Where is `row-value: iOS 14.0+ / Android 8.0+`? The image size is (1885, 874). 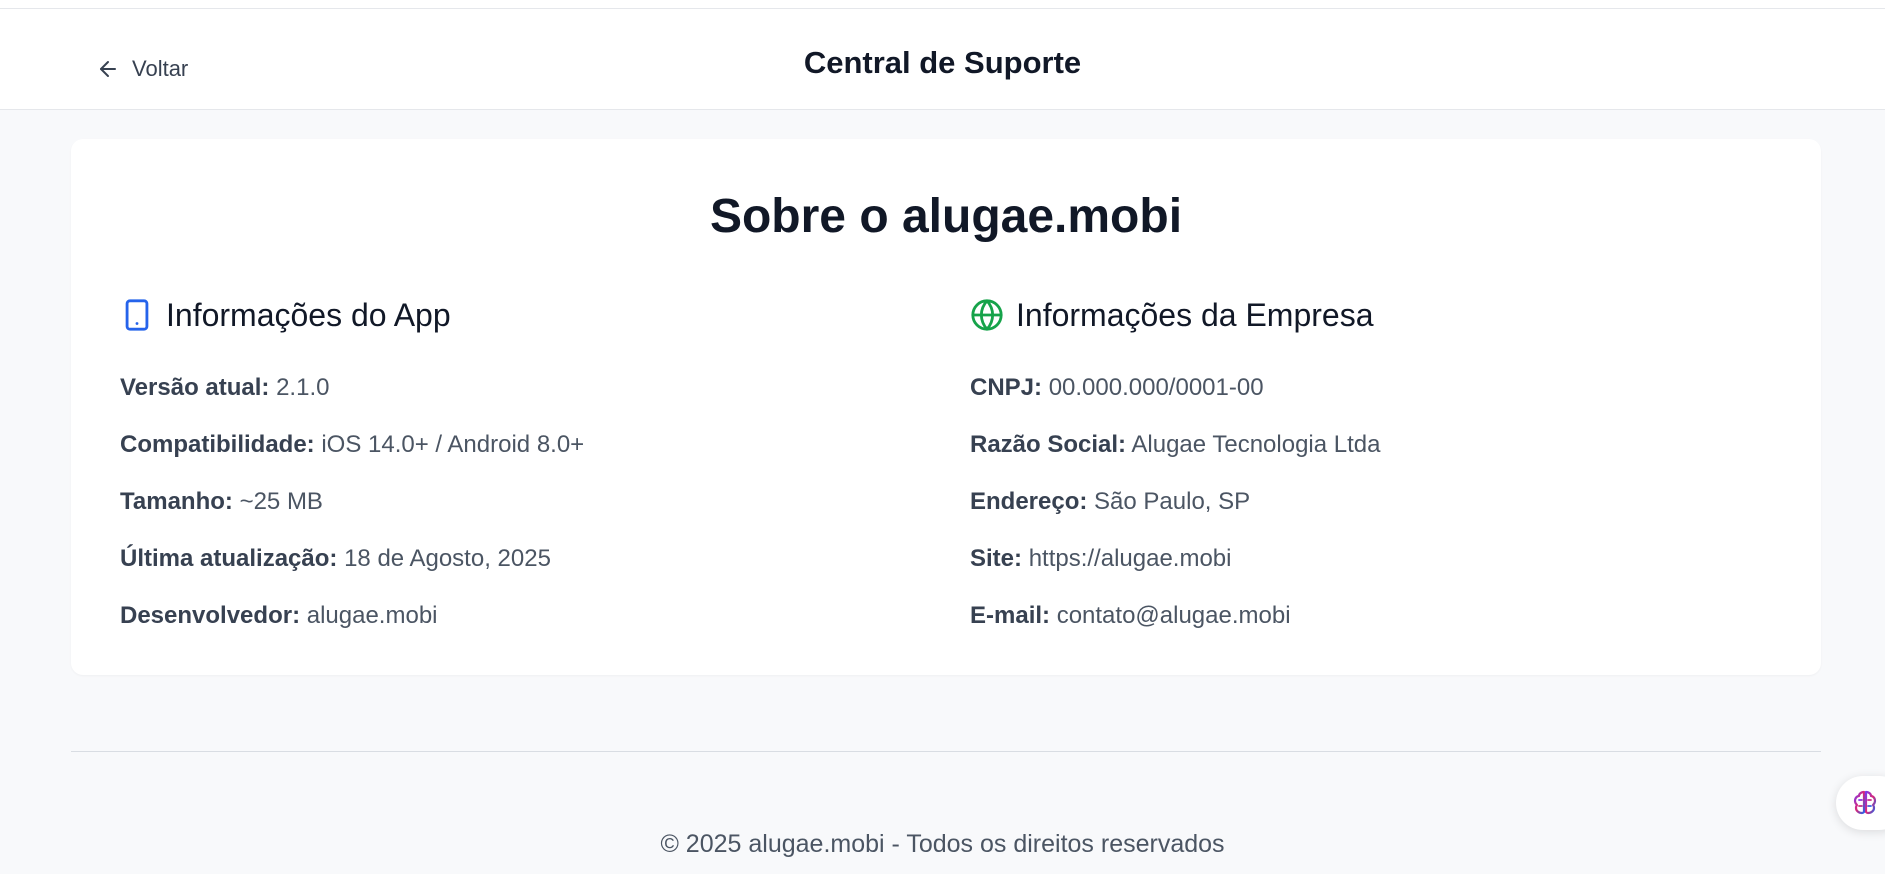
row-value: iOS 14.0+ / Android 8.0+ is located at coordinates (453, 444).